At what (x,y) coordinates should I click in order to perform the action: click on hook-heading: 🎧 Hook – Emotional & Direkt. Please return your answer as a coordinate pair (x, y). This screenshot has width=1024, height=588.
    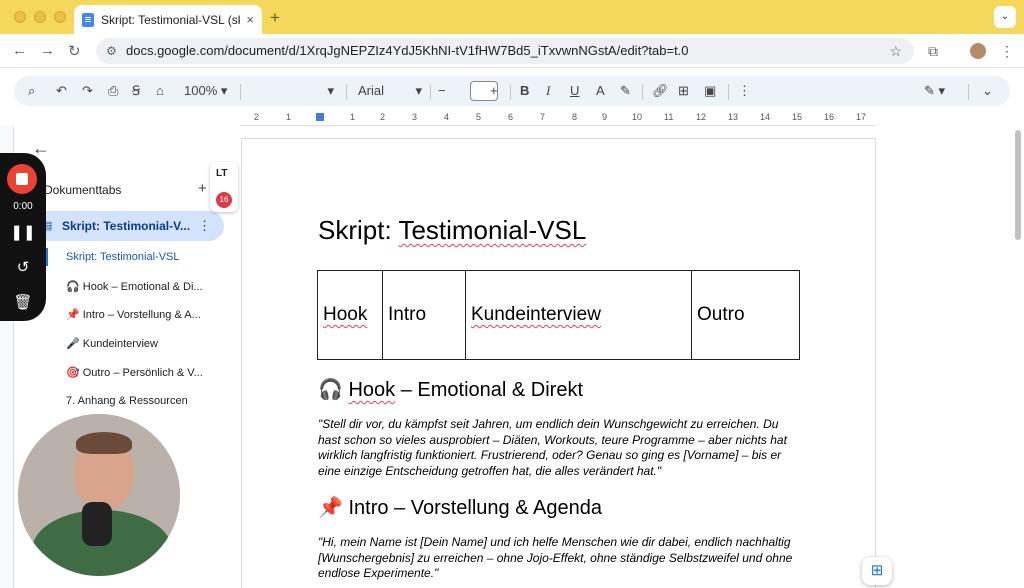
    Looking at the image, I should click on (450, 389).